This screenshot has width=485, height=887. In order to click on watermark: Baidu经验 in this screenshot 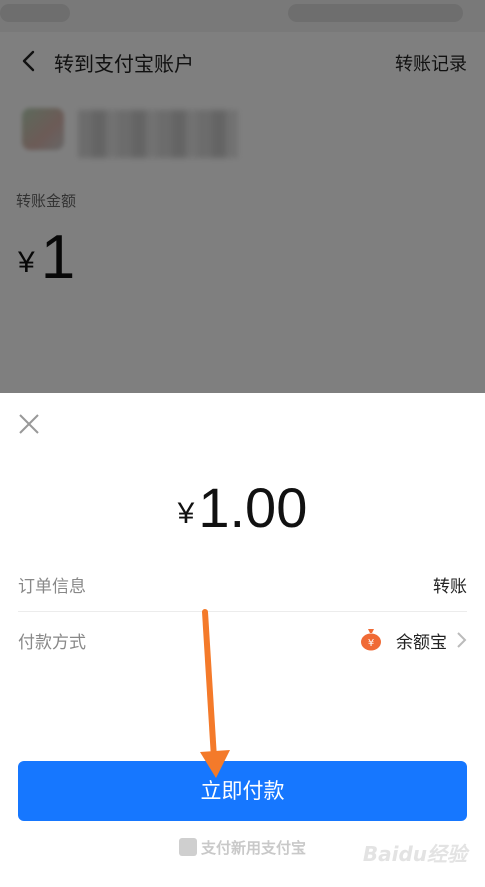, I will do `click(414, 854)`.